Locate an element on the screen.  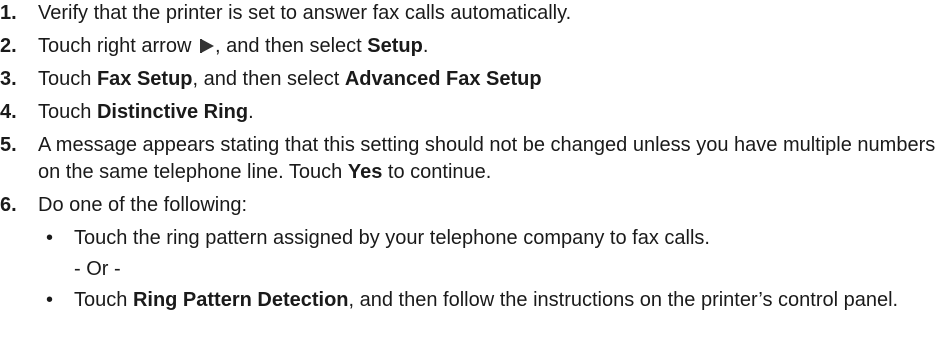
setup-label: Setup is located at coordinates (395, 46).